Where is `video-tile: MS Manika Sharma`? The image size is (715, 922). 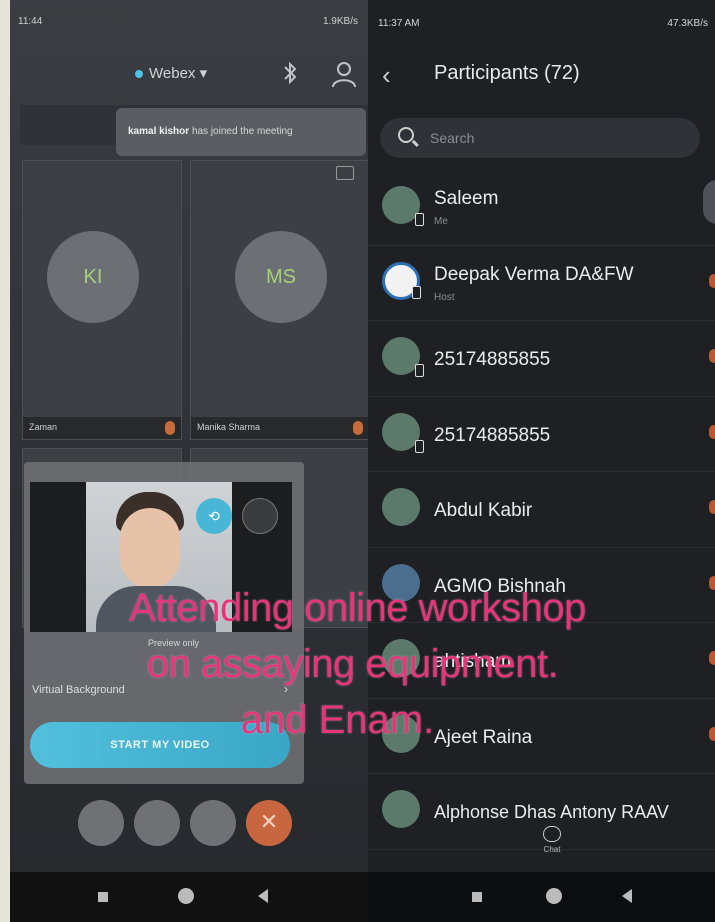 video-tile: MS Manika Sharma is located at coordinates (279, 300).